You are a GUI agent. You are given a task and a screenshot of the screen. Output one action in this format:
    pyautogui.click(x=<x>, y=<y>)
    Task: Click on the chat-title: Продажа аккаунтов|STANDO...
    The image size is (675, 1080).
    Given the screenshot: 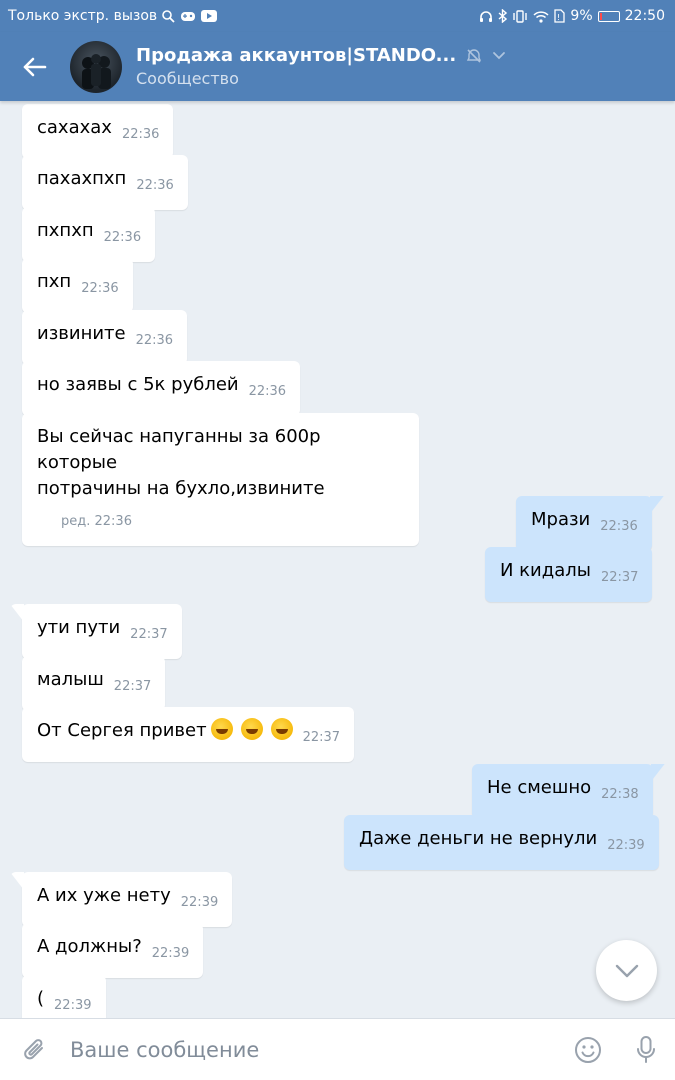 What is the action you would take?
    pyautogui.click(x=296, y=55)
    